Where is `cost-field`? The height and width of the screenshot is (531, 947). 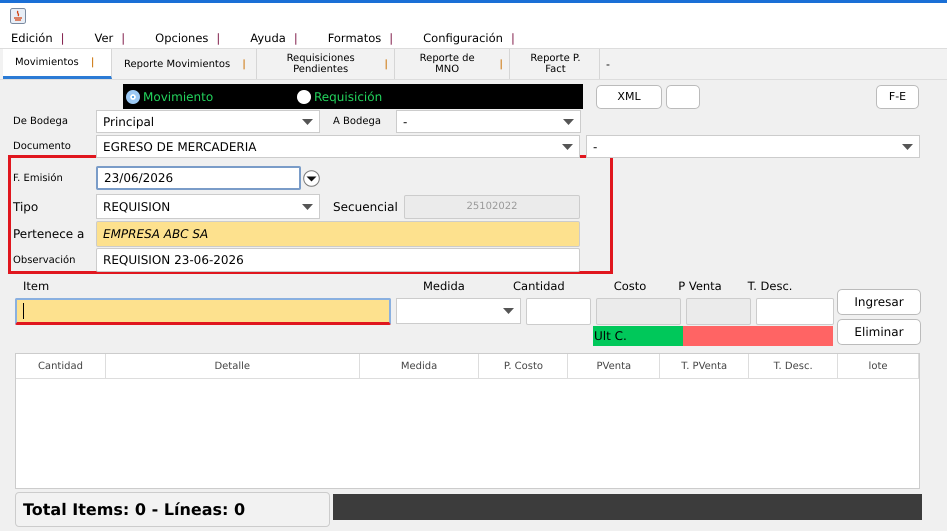
cost-field is located at coordinates (638, 311).